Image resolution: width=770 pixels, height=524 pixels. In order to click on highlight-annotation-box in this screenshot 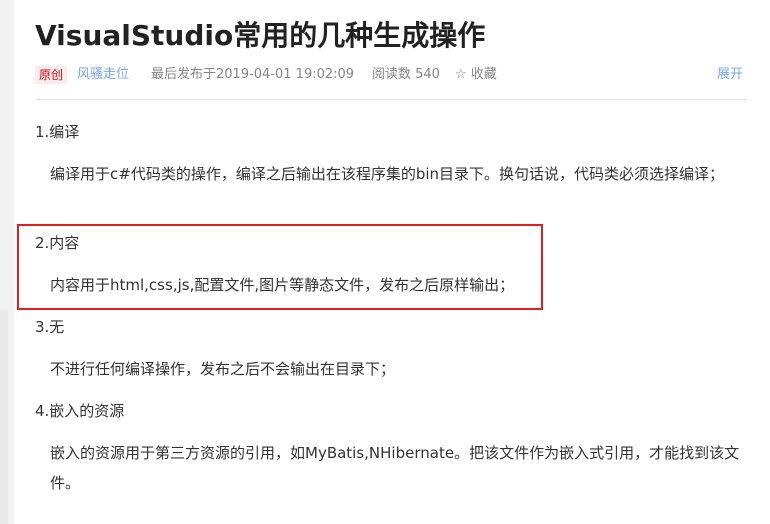, I will do `click(280, 267)`.